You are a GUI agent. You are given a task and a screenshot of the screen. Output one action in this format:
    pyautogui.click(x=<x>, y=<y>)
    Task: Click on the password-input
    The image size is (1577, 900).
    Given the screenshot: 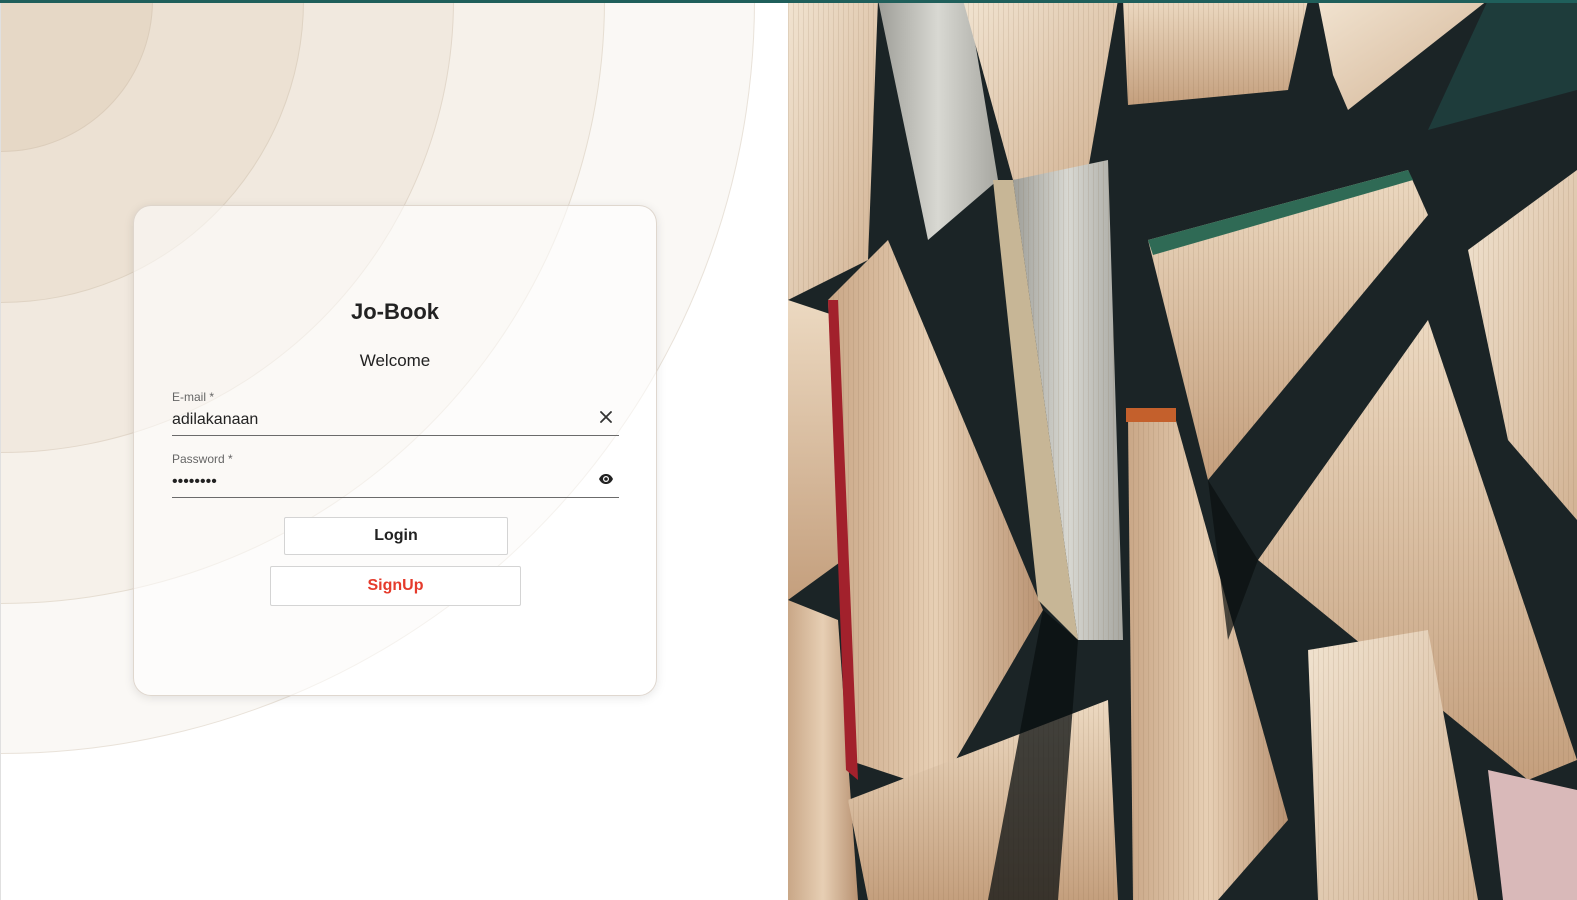 What is the action you would take?
    pyautogui.click(x=372, y=482)
    